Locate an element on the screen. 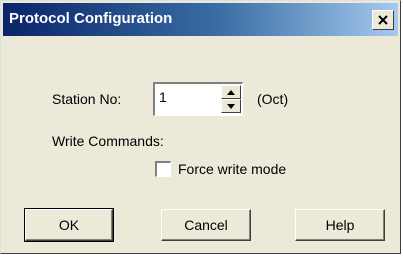 Image resolution: width=403 pixels, height=258 pixels. spin-down-button is located at coordinates (231, 106).